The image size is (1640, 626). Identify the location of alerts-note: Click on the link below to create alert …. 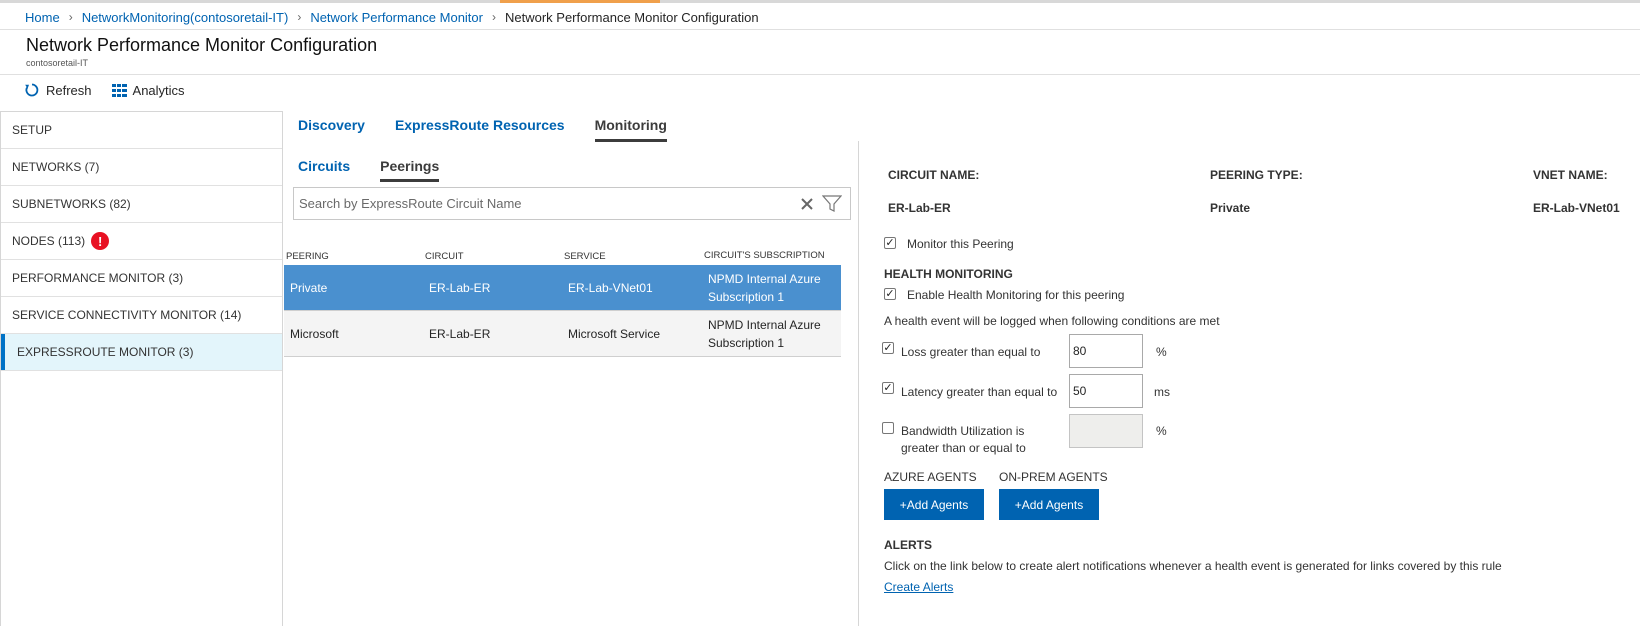
(1193, 566).